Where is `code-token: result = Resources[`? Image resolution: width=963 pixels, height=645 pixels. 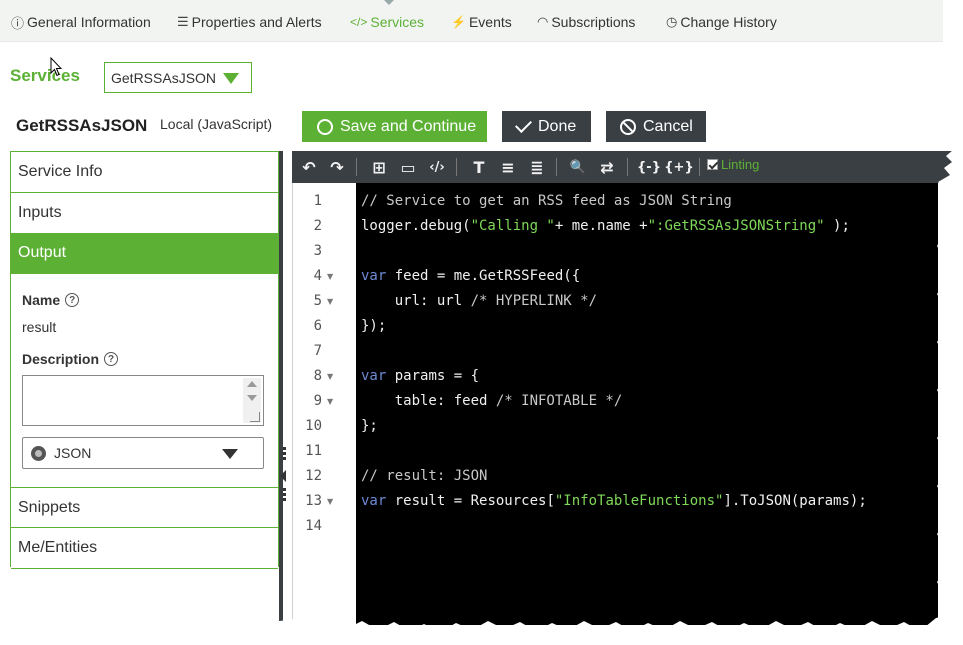 code-token: result = Resources[ is located at coordinates (470, 501).